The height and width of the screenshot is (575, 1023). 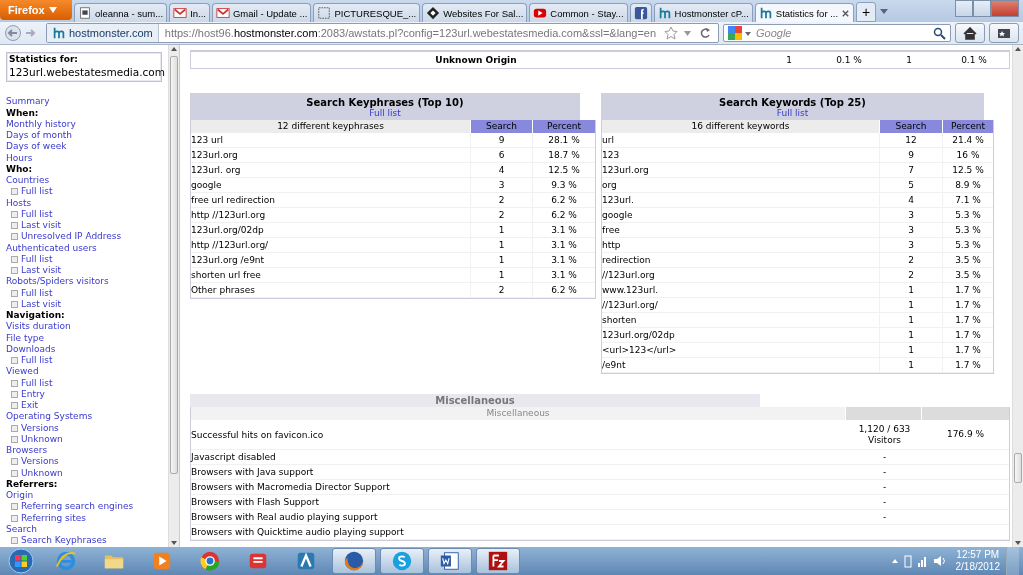 What do you see at coordinates (982, 8) in the screenshot?
I see `maximize-button` at bounding box center [982, 8].